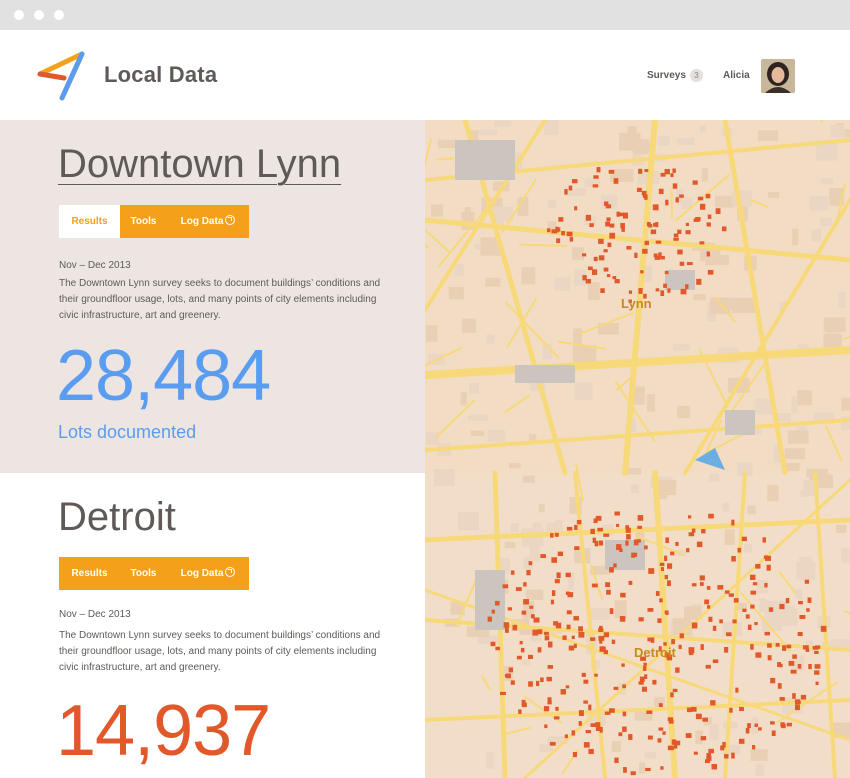  I want to click on avatar, so click(778, 76).